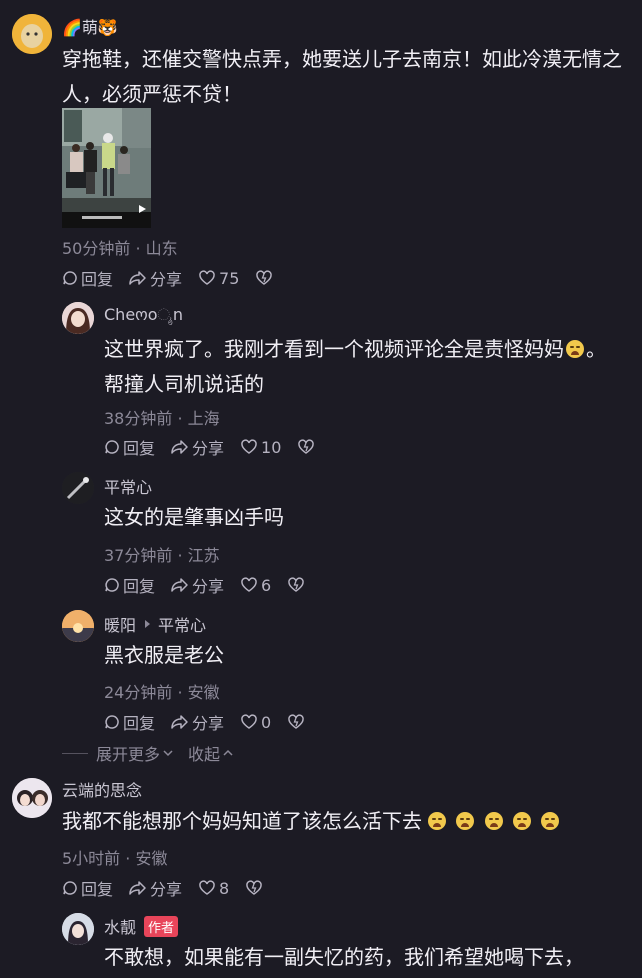 The height and width of the screenshot is (978, 642). I want to click on username: 🌈萌🐯, so click(90, 26).